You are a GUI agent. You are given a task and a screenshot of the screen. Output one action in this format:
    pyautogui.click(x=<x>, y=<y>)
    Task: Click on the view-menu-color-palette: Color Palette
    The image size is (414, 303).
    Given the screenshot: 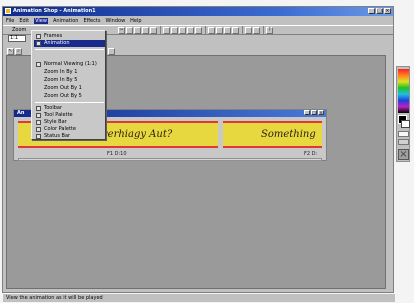 What is the action you would take?
    pyautogui.click(x=69, y=129)
    